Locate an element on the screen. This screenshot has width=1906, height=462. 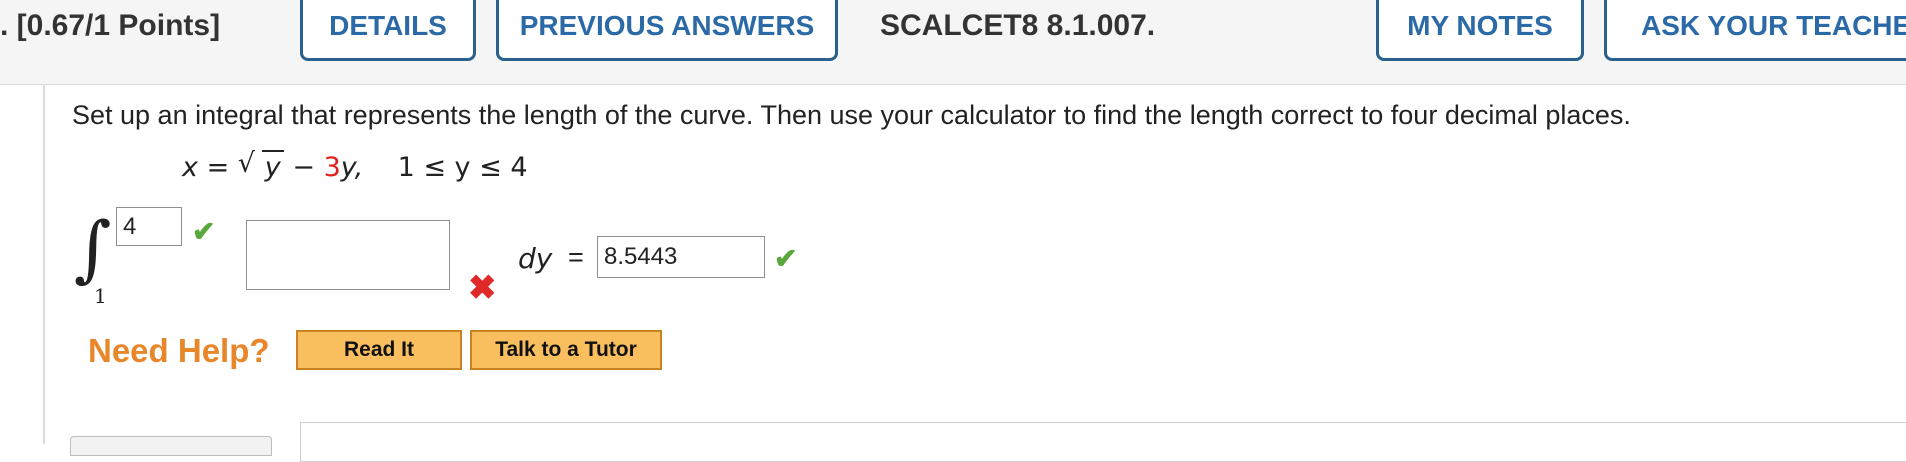
upper-limit-correct-icon: ✔ is located at coordinates (204, 231).